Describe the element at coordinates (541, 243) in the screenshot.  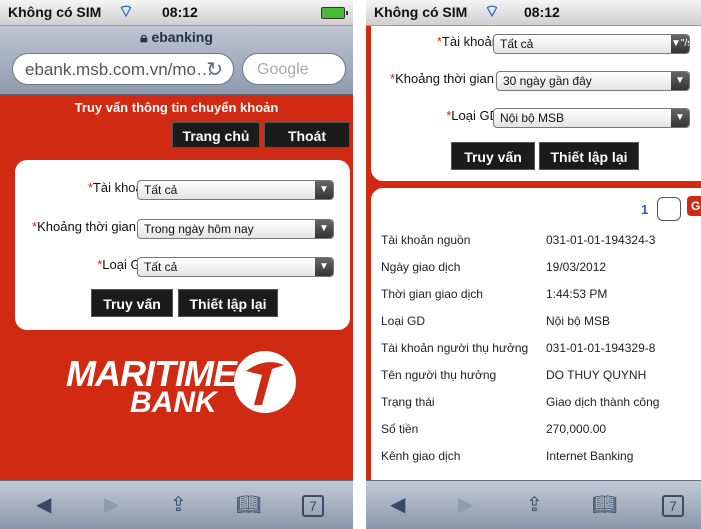
I see `result-row: Tài khoản nguồn 031-01-01-194324-3` at that location.